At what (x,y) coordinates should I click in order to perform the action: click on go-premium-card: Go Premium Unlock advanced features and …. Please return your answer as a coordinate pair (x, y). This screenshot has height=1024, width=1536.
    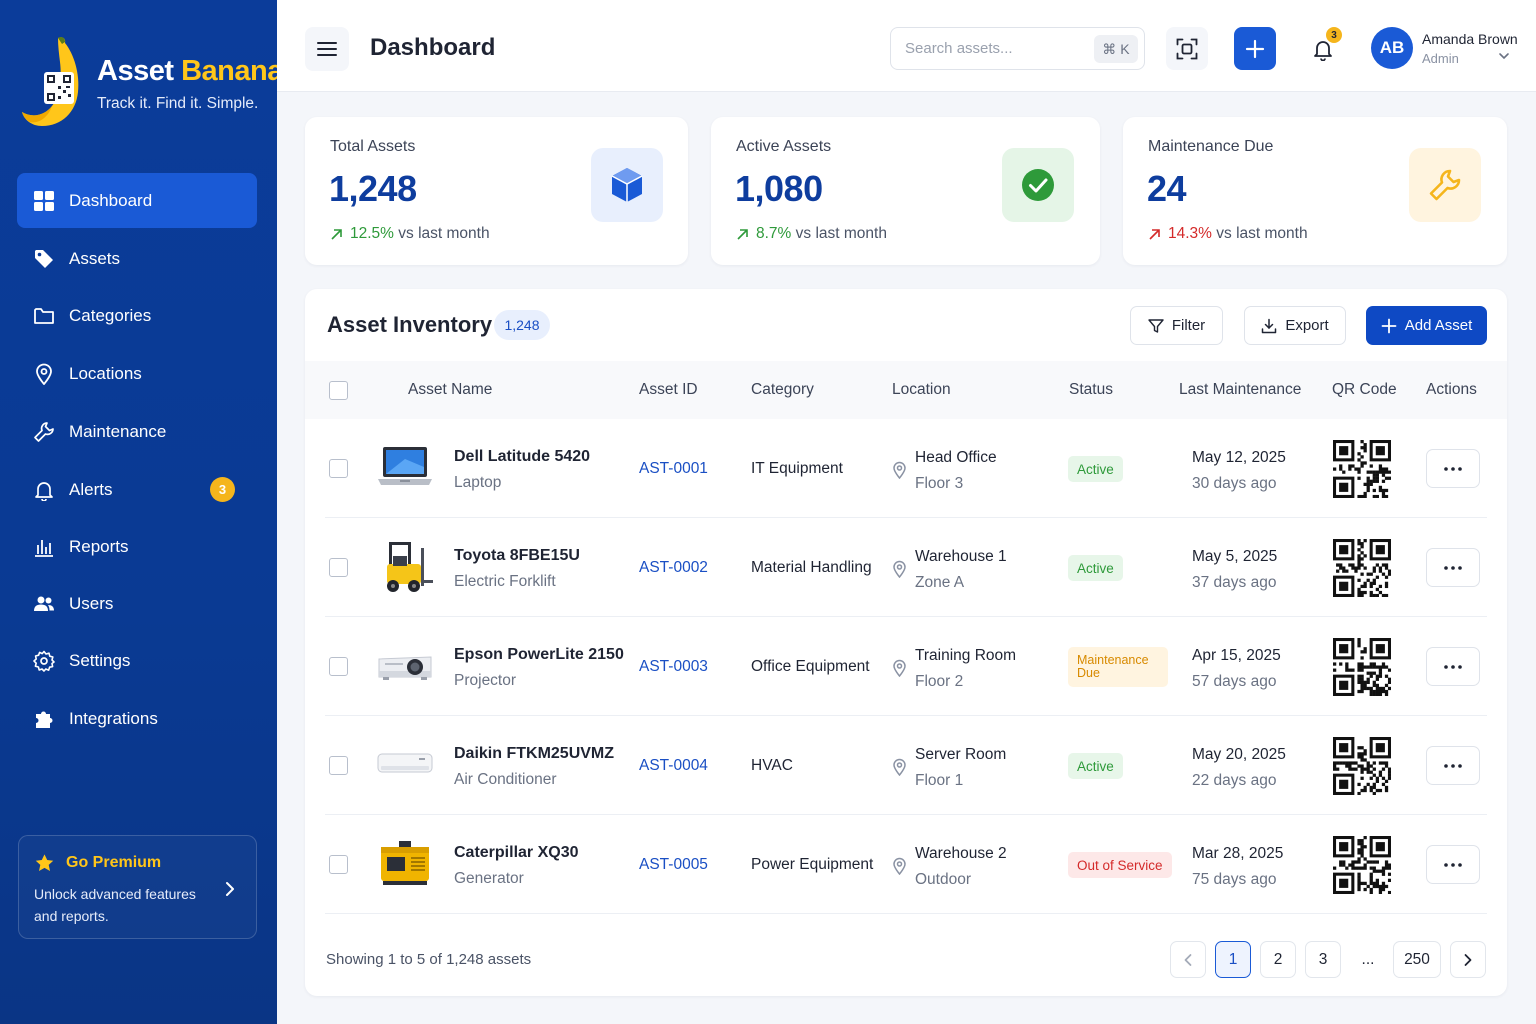
    Looking at the image, I should click on (137, 887).